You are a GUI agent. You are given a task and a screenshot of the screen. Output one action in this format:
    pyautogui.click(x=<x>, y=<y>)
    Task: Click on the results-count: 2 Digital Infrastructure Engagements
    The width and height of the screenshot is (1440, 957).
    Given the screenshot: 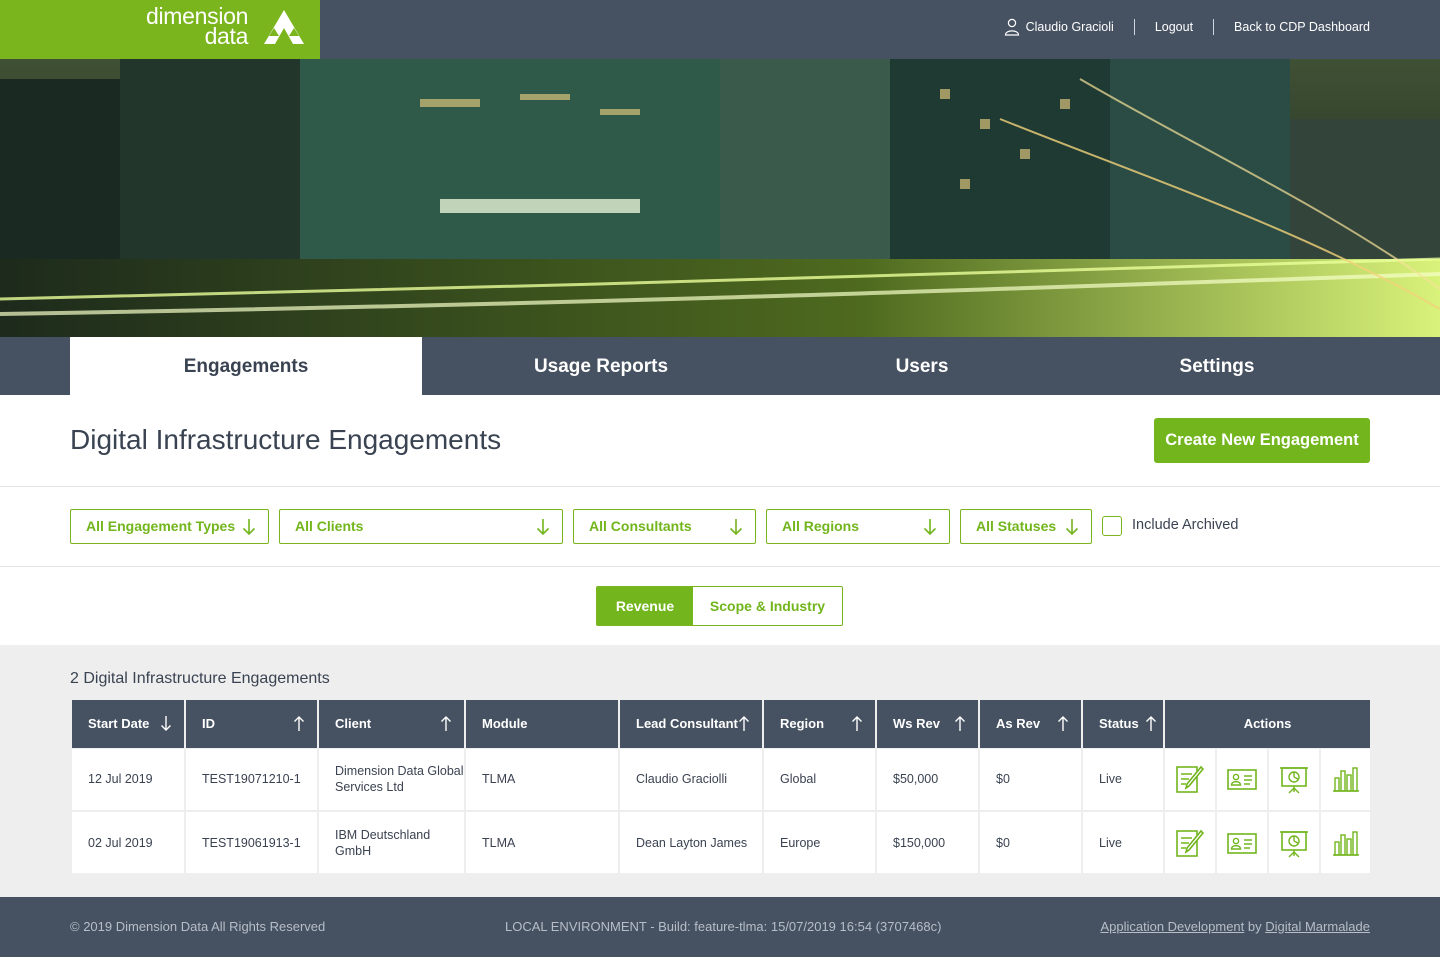 What is the action you would take?
    pyautogui.click(x=200, y=678)
    